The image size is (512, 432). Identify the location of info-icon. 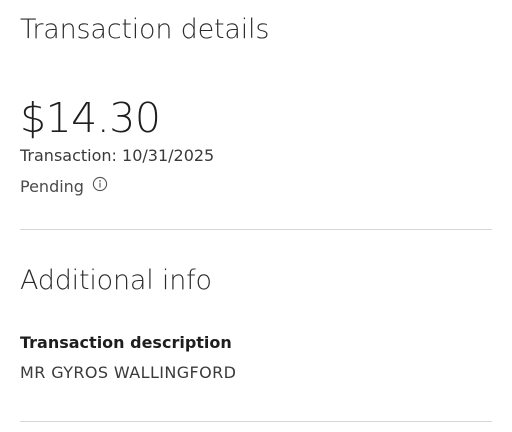
(100, 184).